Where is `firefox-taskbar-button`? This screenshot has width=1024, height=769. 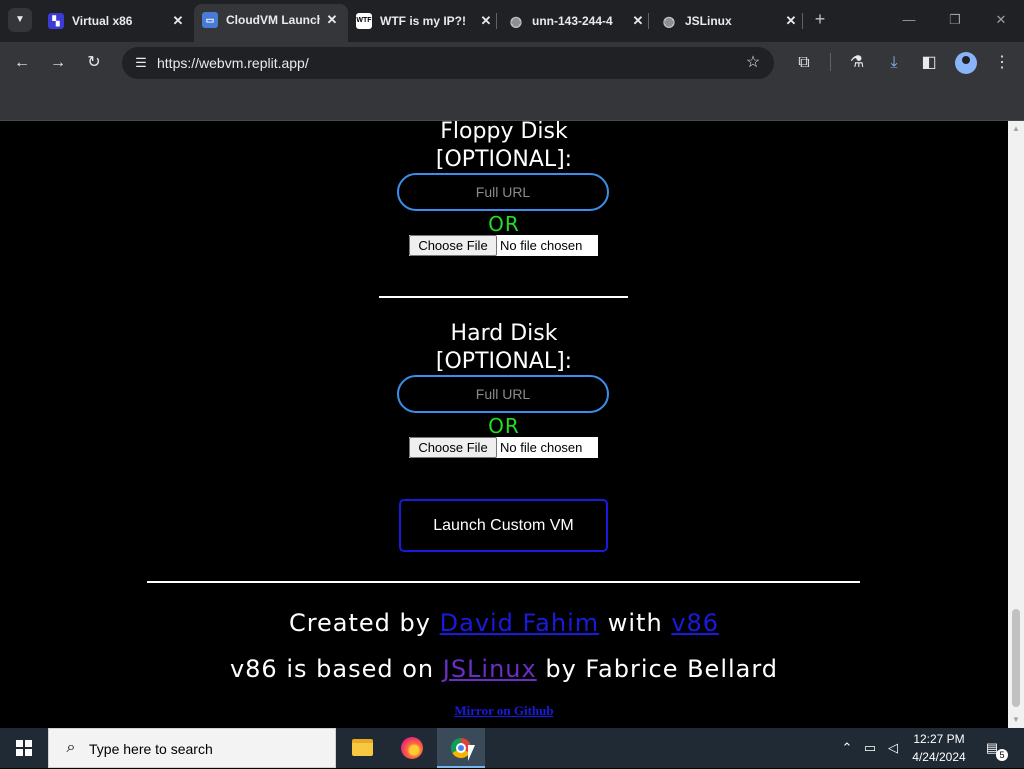 firefox-taskbar-button is located at coordinates (412, 748).